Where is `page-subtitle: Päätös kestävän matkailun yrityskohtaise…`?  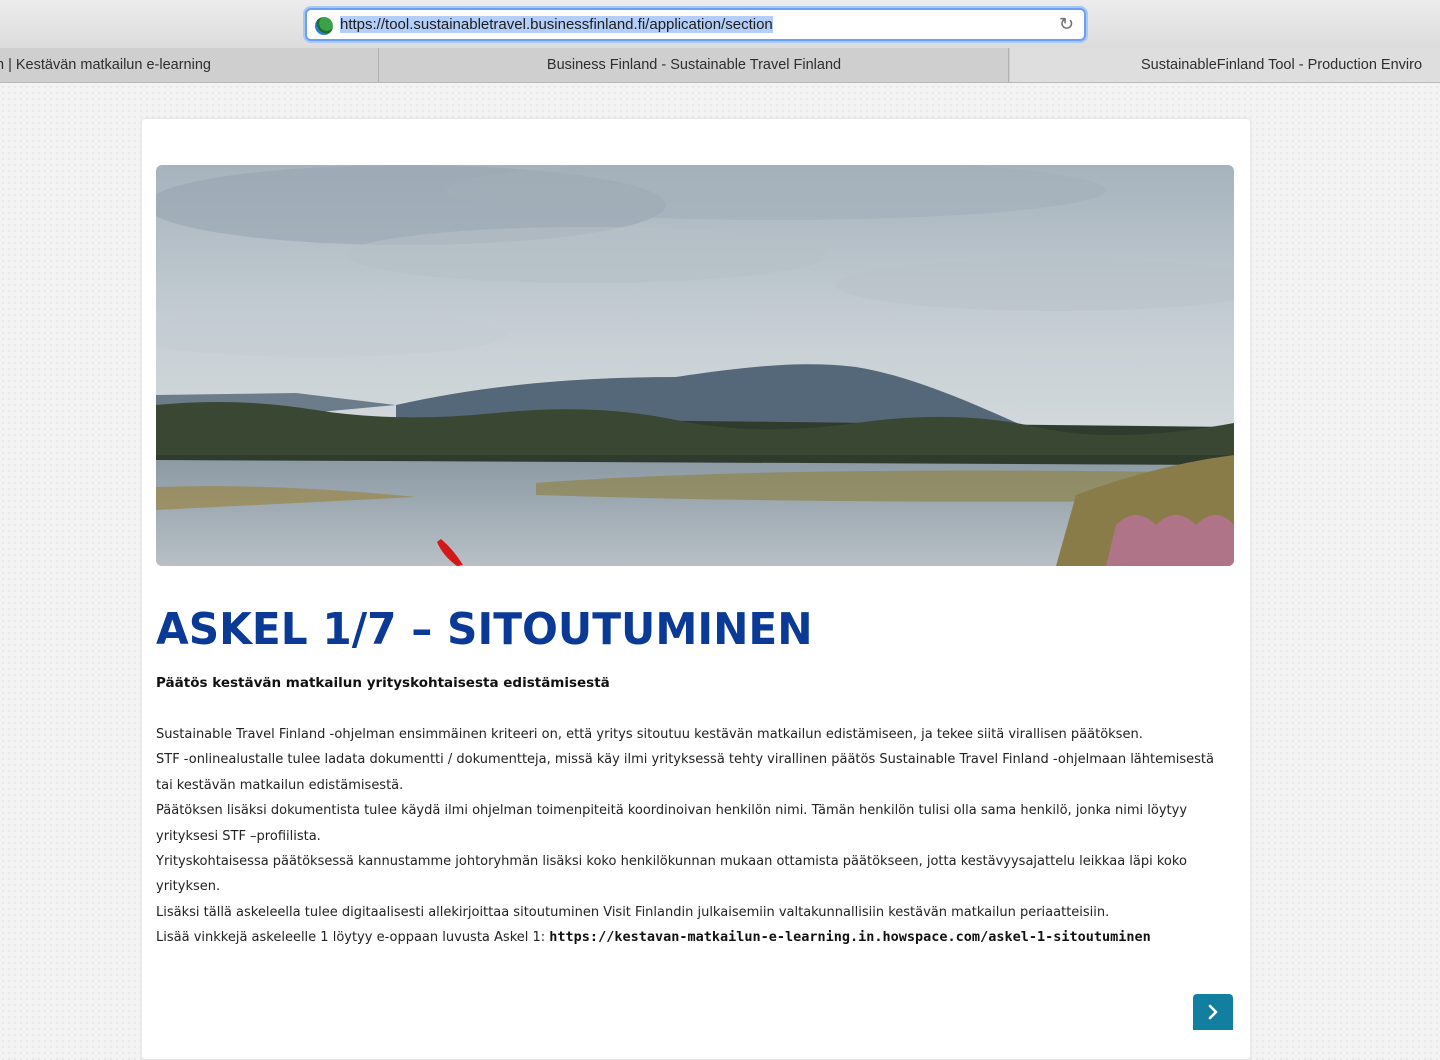
page-subtitle: Päätös kestävän matkailun yrityskohtaise… is located at coordinates (383, 683).